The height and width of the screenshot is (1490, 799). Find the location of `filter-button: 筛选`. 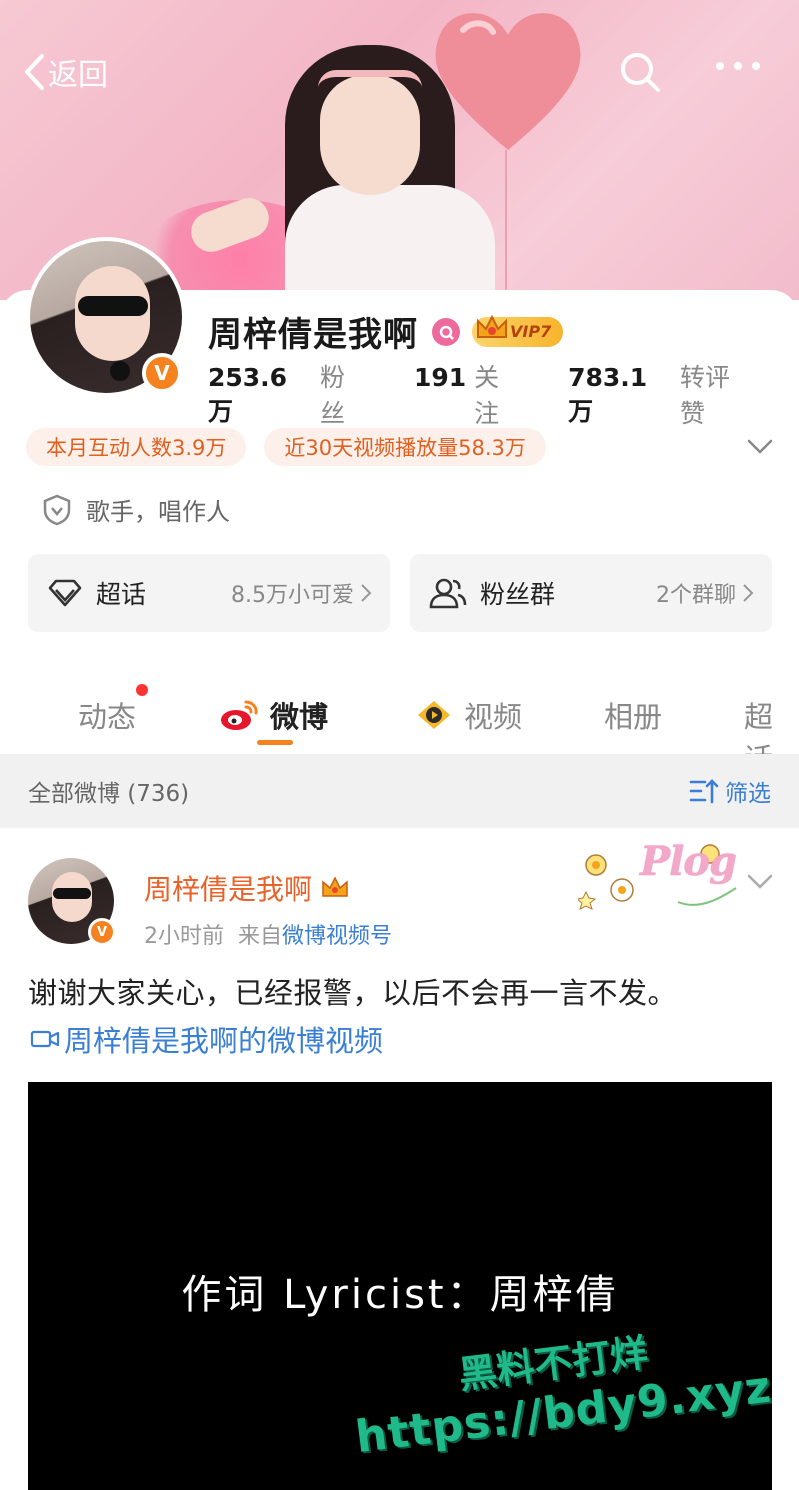

filter-button: 筛选 is located at coordinates (730, 791).